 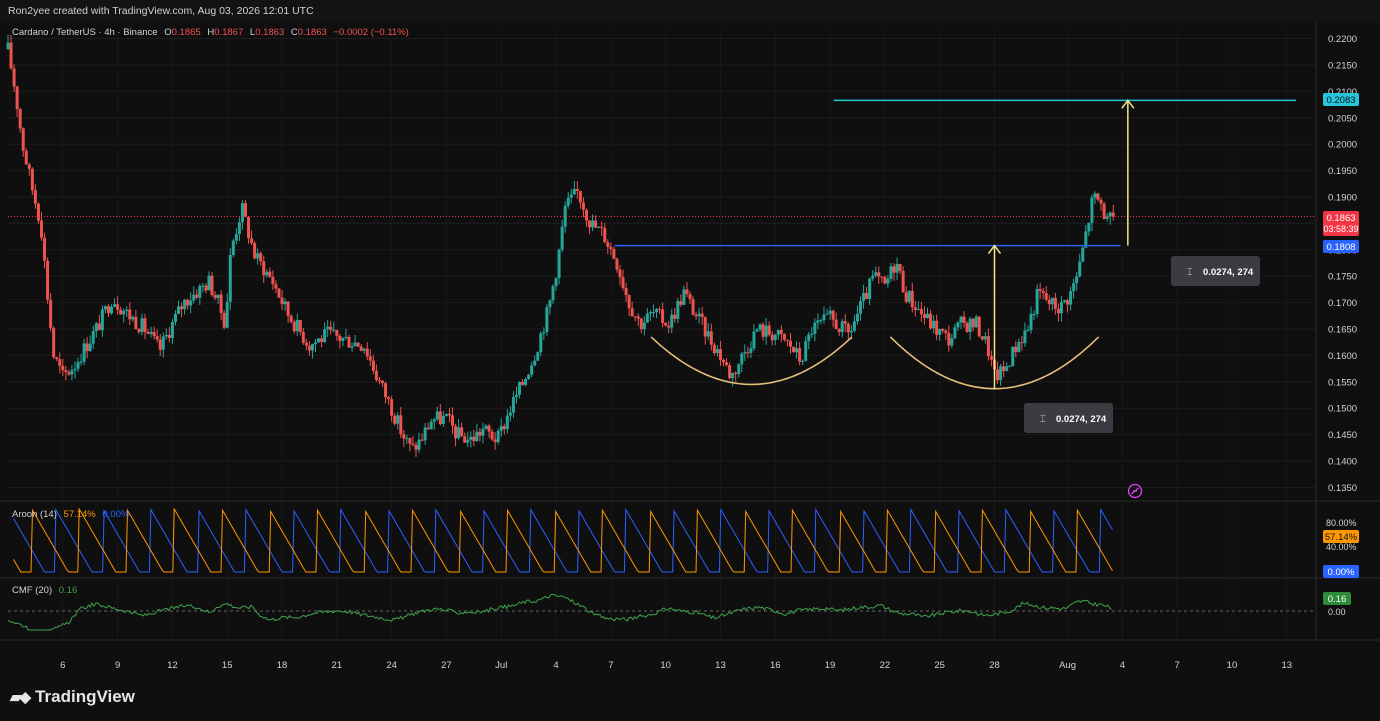 I want to click on aroon-up-badge-text: 57.14%, so click(x=1341, y=537).